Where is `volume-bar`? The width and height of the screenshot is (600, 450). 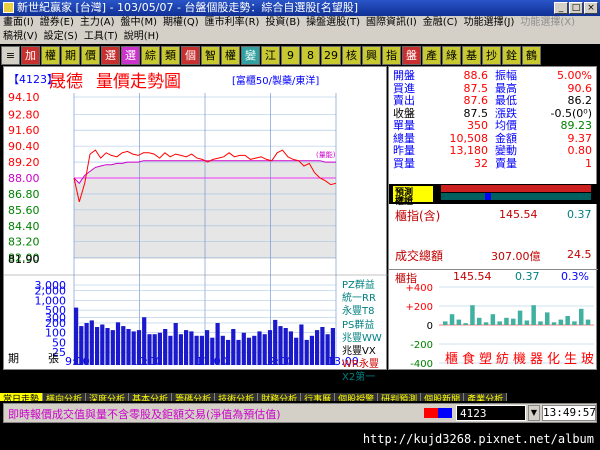 volume-bar is located at coordinates (264, 349).